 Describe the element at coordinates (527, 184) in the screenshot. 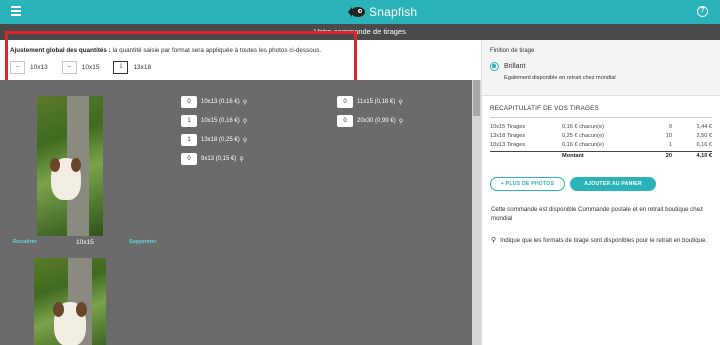

I see `more-photos-button: + PLUS DE PHOTOS` at that location.